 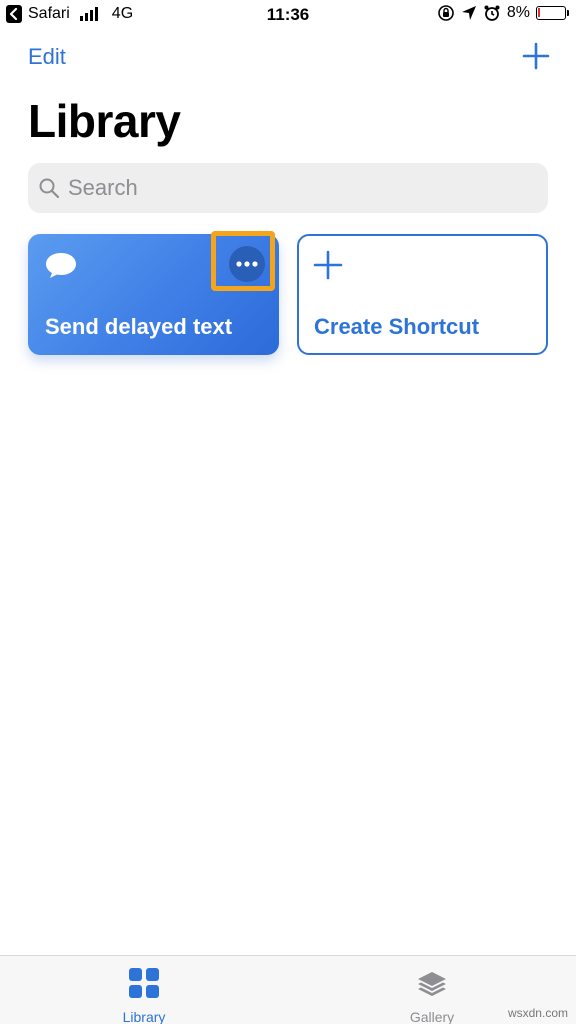 What do you see at coordinates (446, 13) in the screenshot?
I see `orientation-lock-icon` at bounding box center [446, 13].